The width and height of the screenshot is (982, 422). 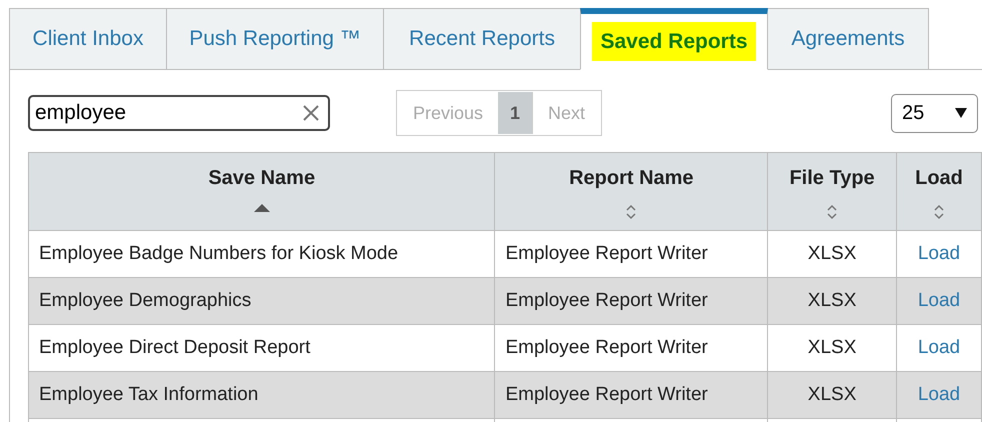 I want to click on table-cell: Employee Direct Deposit Report, so click(x=174, y=347).